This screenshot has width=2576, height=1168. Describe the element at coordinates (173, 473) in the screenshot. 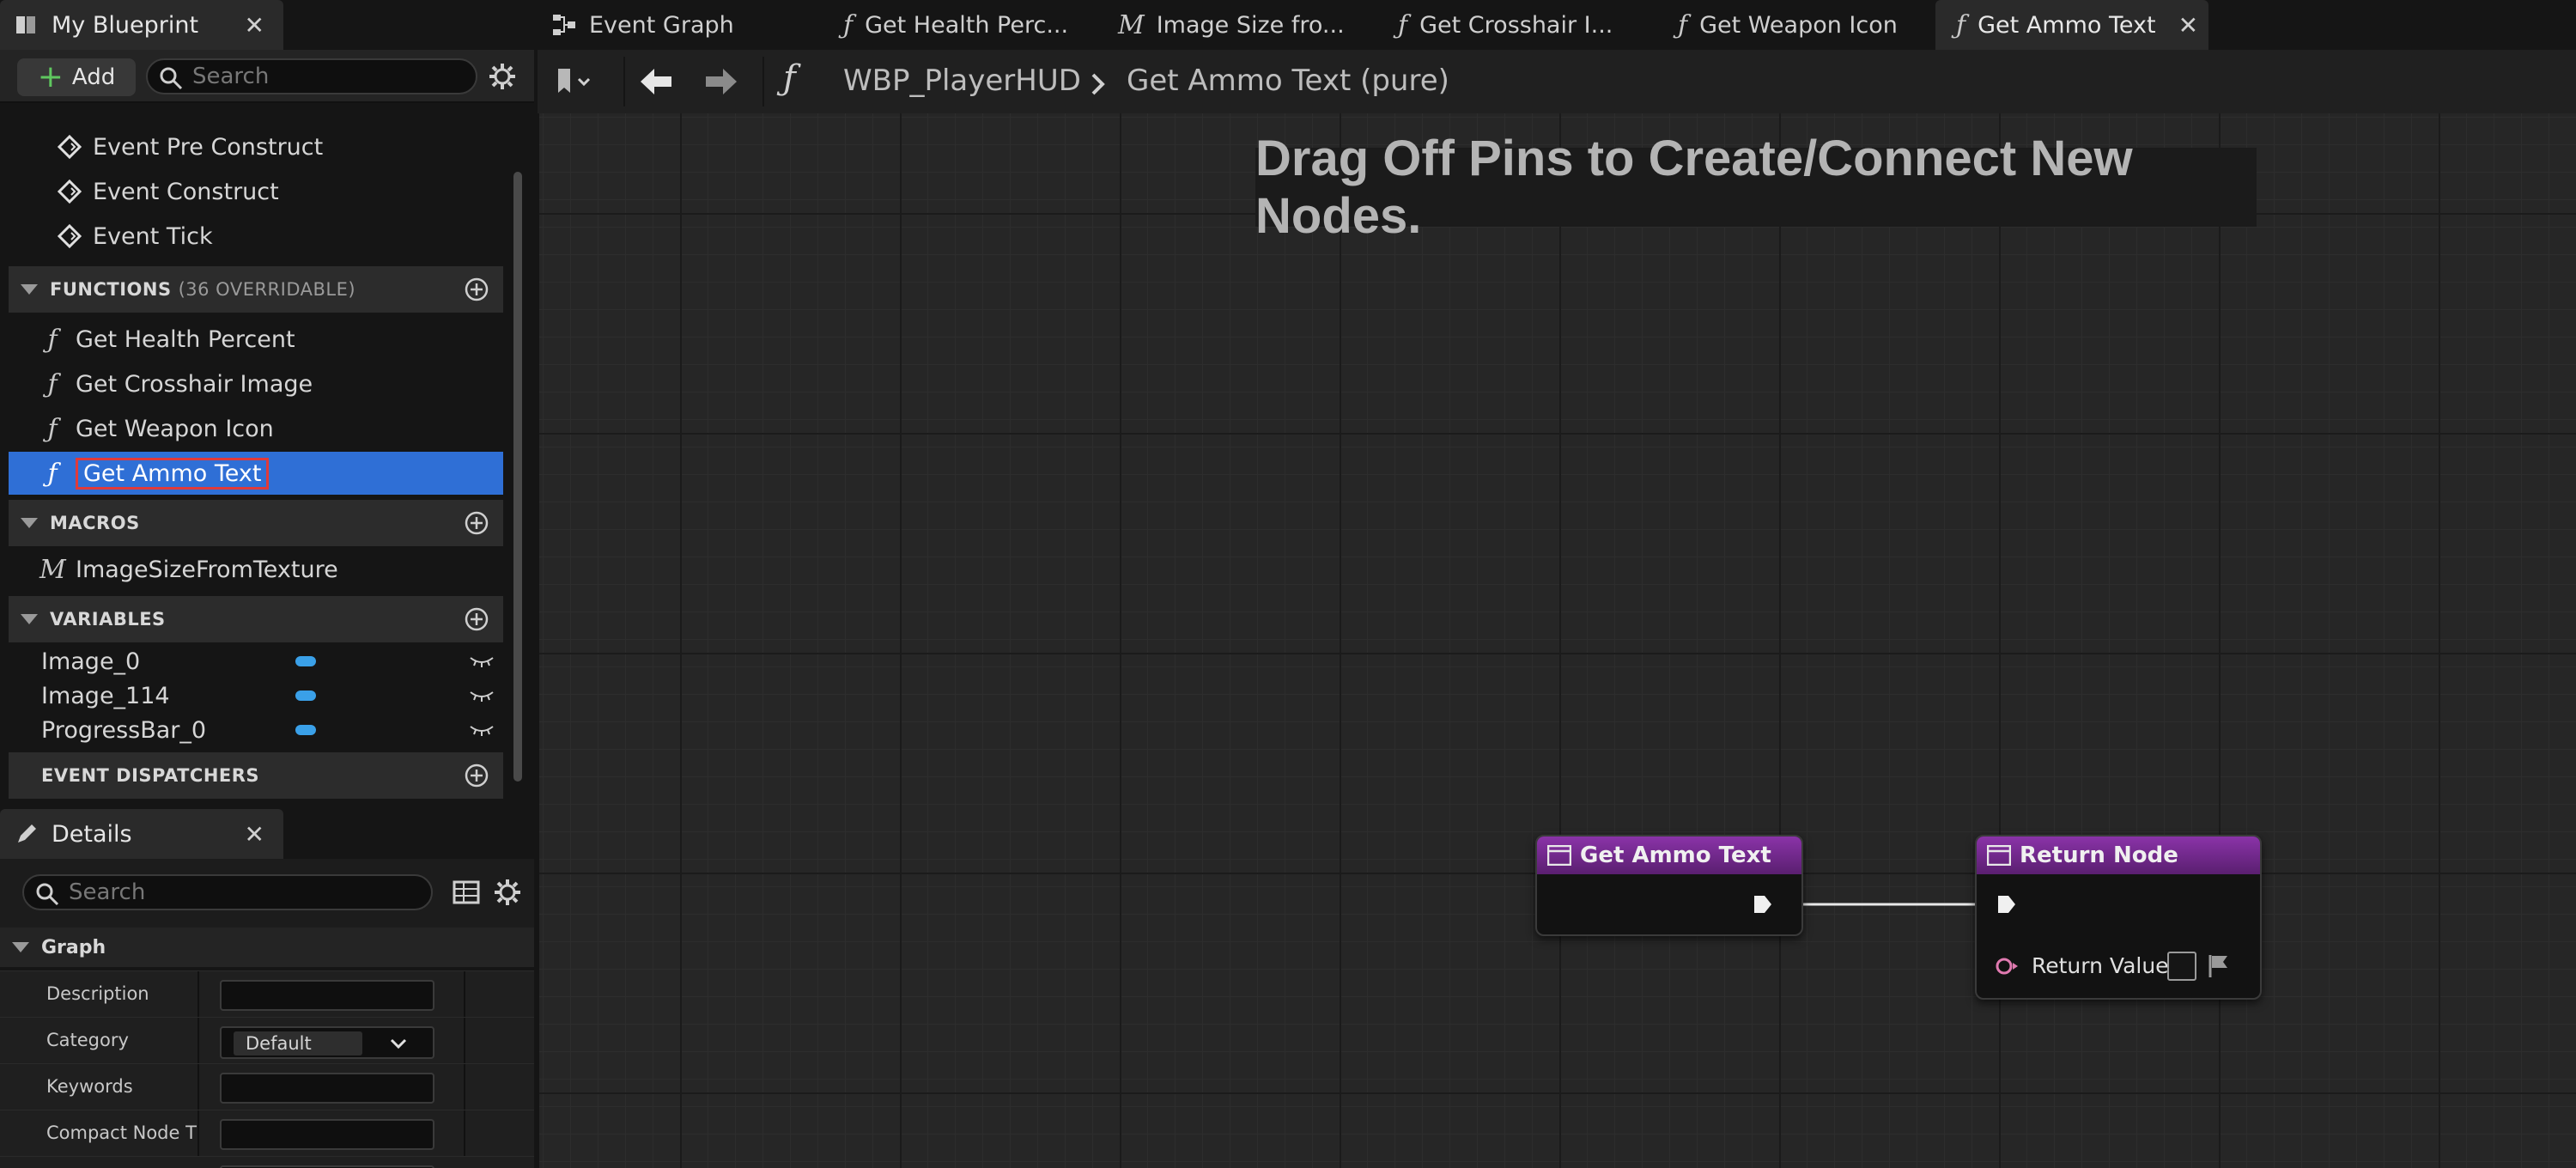

I see `function-rename-field: Get Ammo Text` at that location.